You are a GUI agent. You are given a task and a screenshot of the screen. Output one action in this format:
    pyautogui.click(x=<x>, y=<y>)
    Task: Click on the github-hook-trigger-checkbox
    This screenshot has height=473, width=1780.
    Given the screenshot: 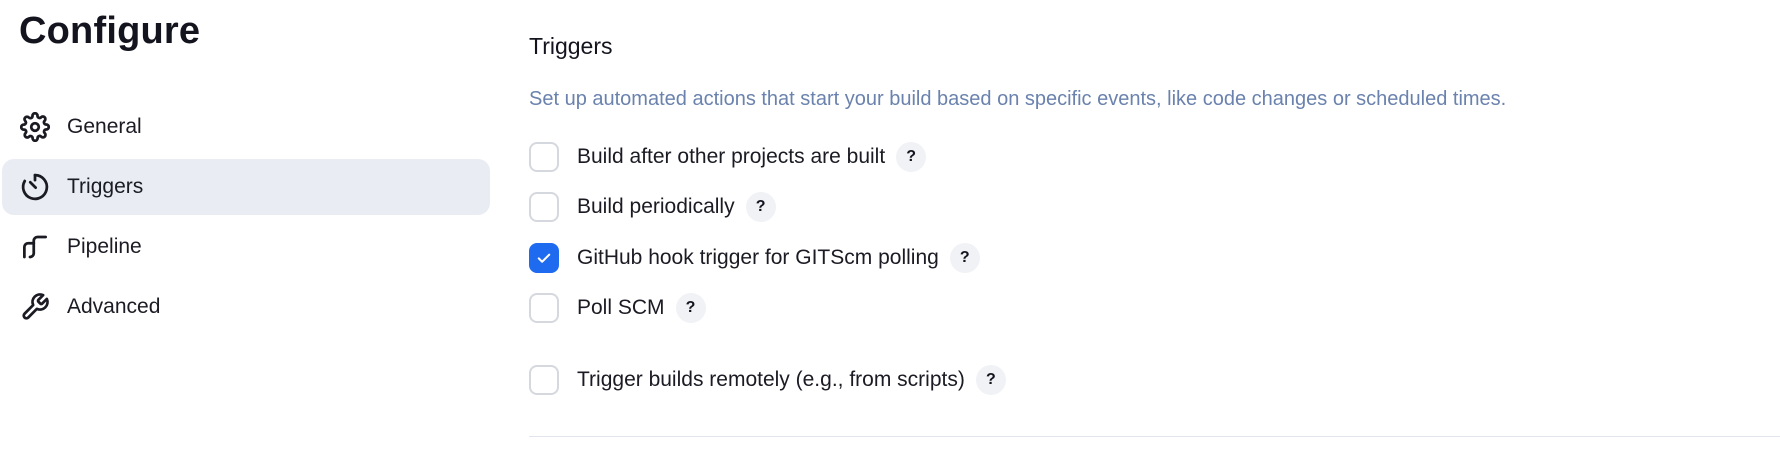 What is the action you would take?
    pyautogui.click(x=544, y=258)
    